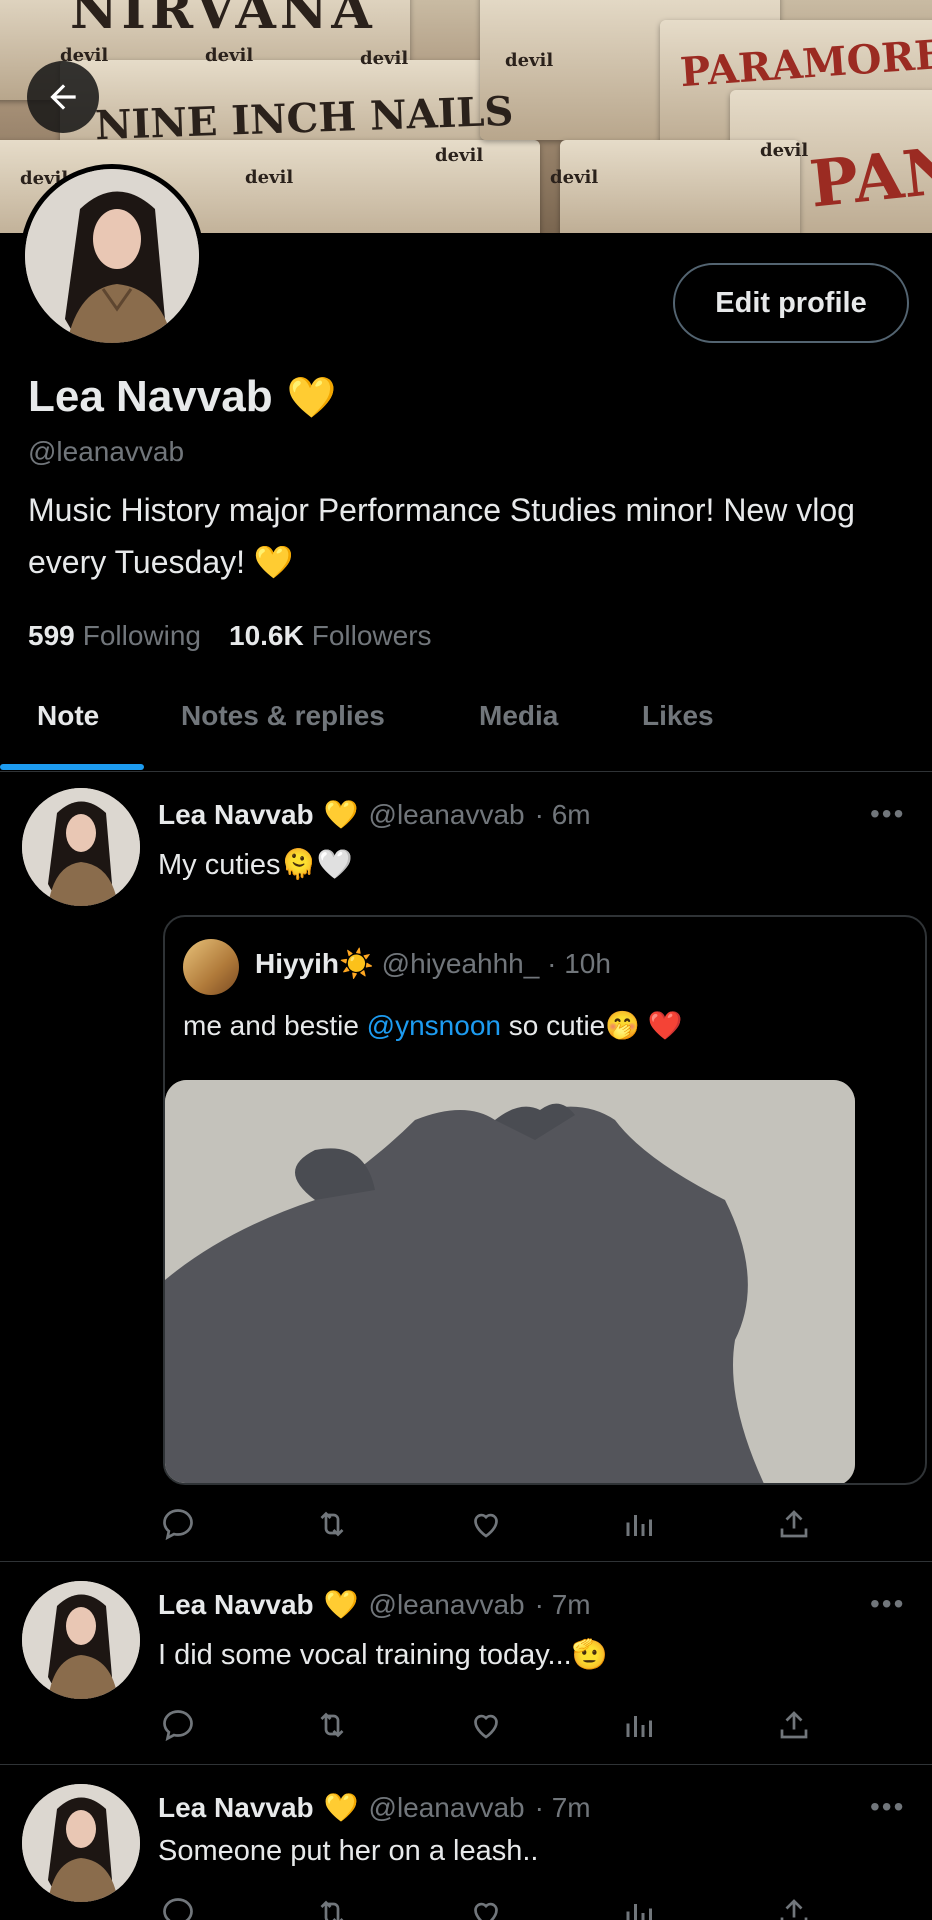 This screenshot has height=1920, width=932. What do you see at coordinates (211, 967) in the screenshot?
I see `quoted-post-avatar` at bounding box center [211, 967].